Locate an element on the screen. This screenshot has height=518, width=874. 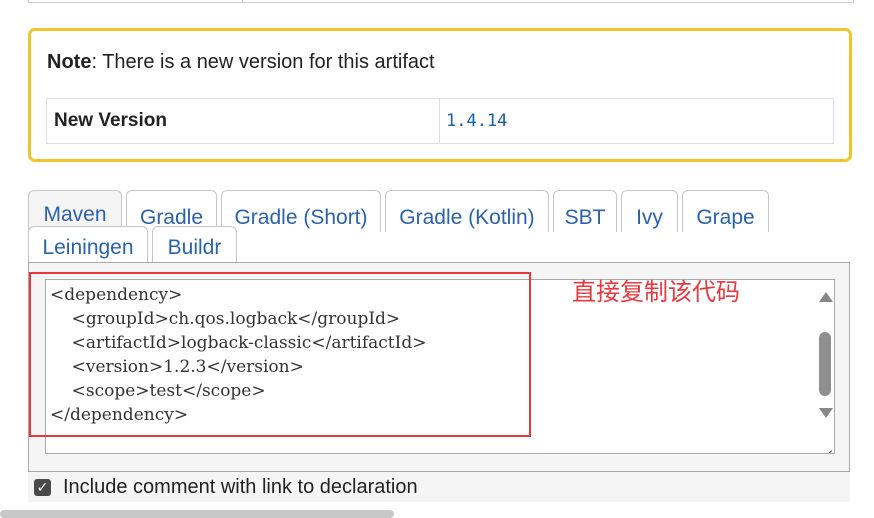
horizontal-scrollbar is located at coordinates (197, 514).